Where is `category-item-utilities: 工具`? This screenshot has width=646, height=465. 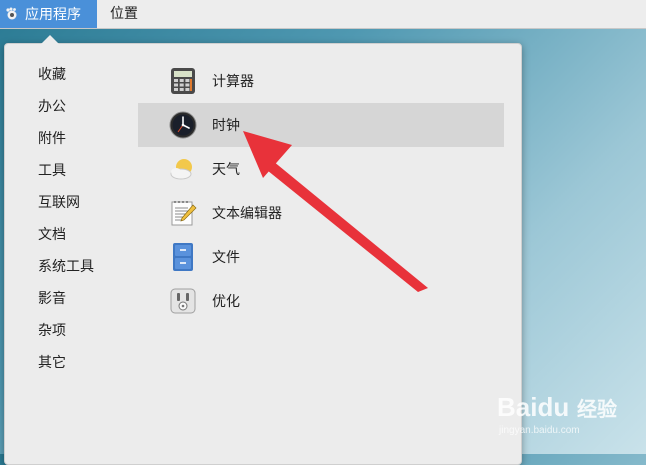 category-item-utilities: 工具 is located at coordinates (83, 171).